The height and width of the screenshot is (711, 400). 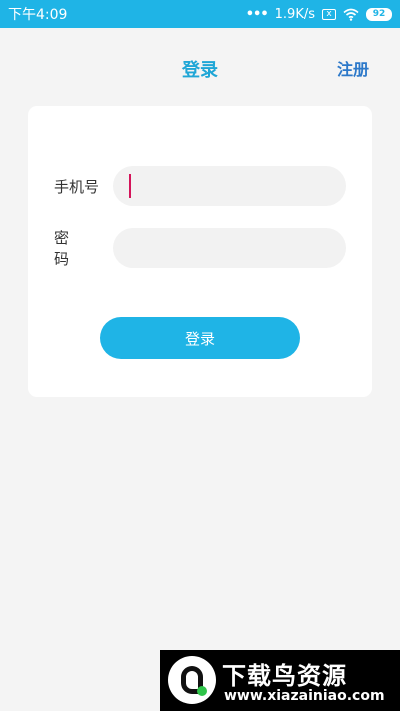 I want to click on phone-label: 手机号, so click(x=77, y=186).